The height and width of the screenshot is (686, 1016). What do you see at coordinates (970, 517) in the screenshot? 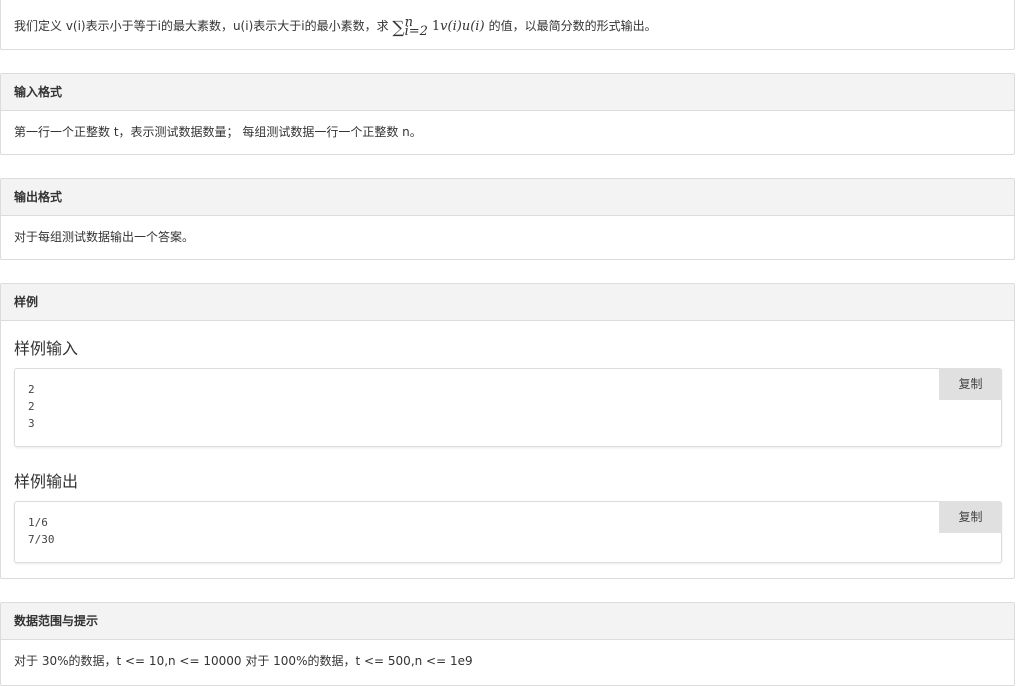
I see `copy-output-button: 复制` at bounding box center [970, 517].